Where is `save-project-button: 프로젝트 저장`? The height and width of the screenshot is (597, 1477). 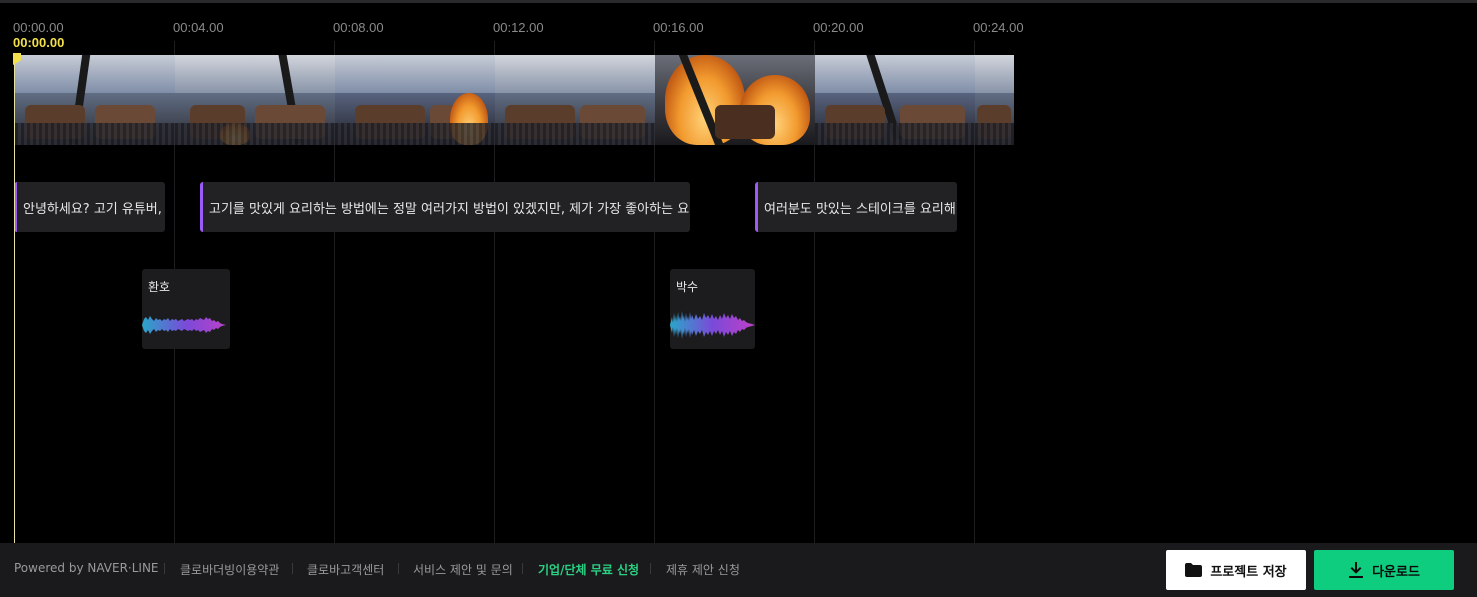
save-project-button: 프로젝트 저장 is located at coordinates (1236, 570).